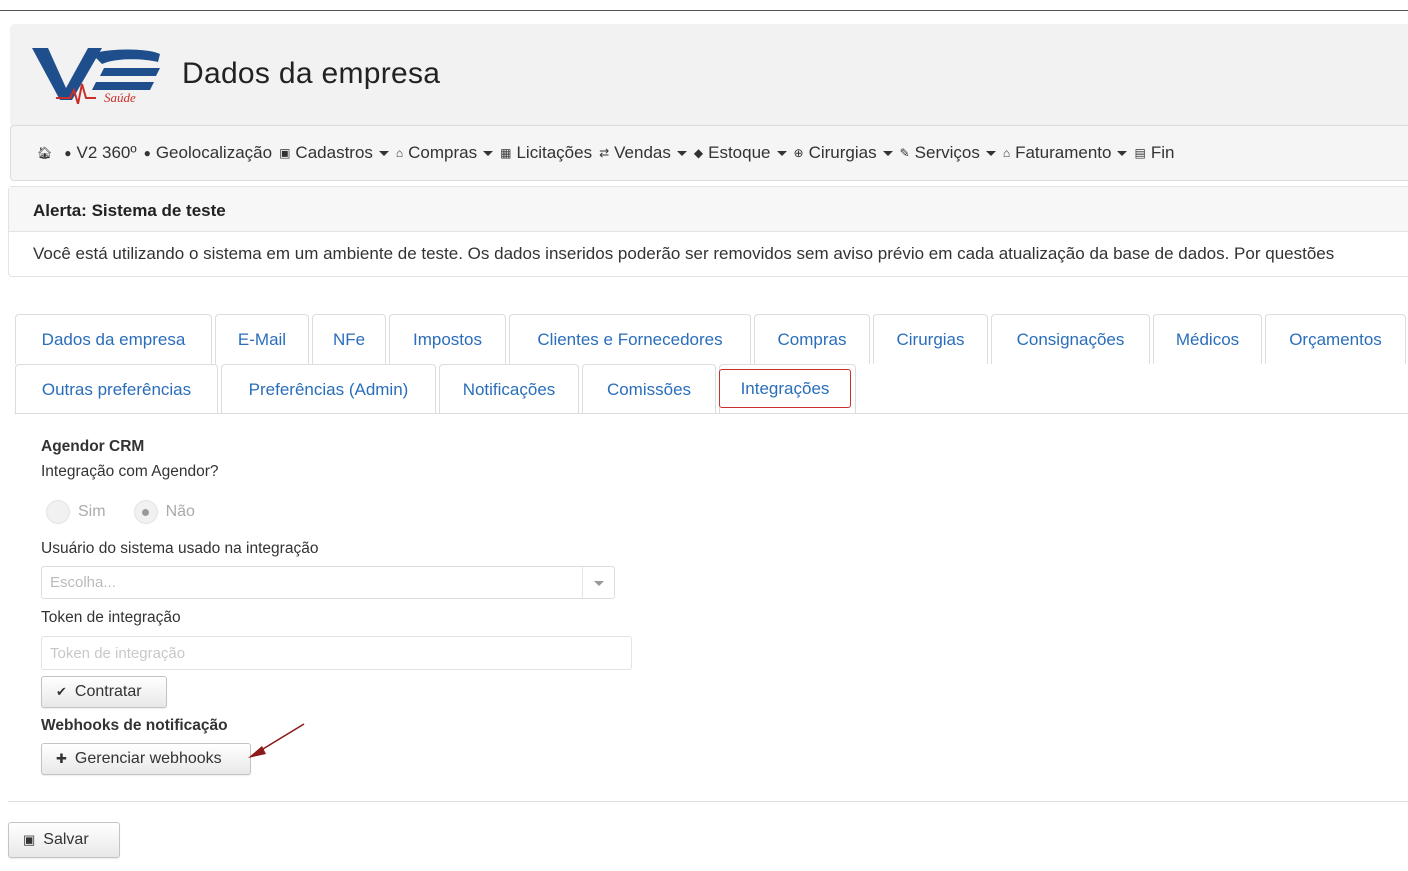  I want to click on tab-preferencias-admin: Preferências (Admin), so click(328, 389).